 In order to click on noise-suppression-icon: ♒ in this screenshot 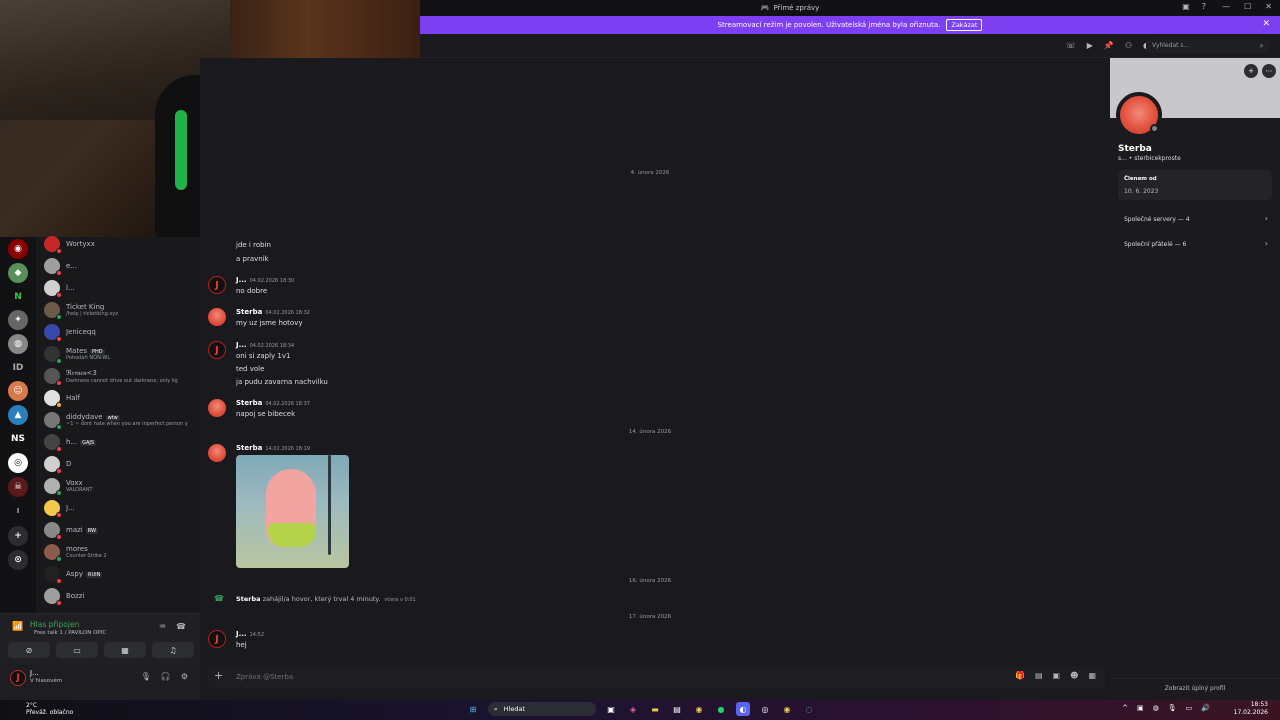, I will do `click(162, 626)`.